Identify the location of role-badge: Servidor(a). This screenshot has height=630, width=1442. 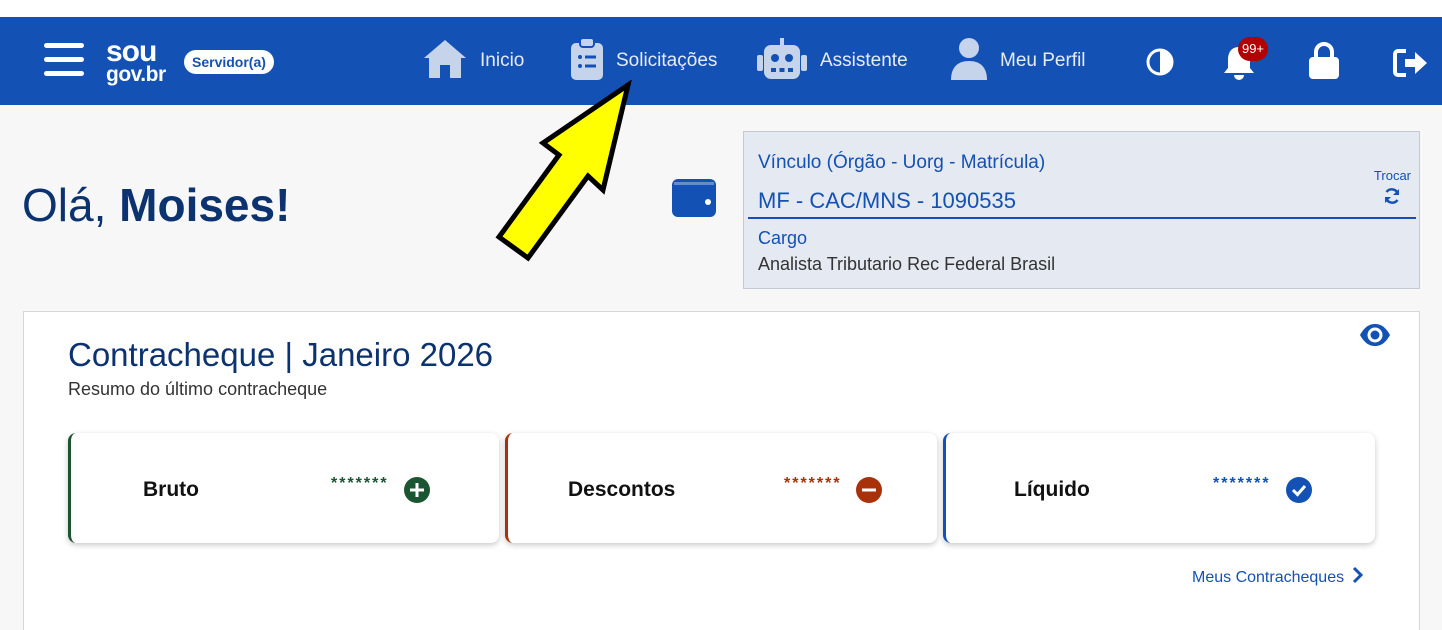
(229, 62).